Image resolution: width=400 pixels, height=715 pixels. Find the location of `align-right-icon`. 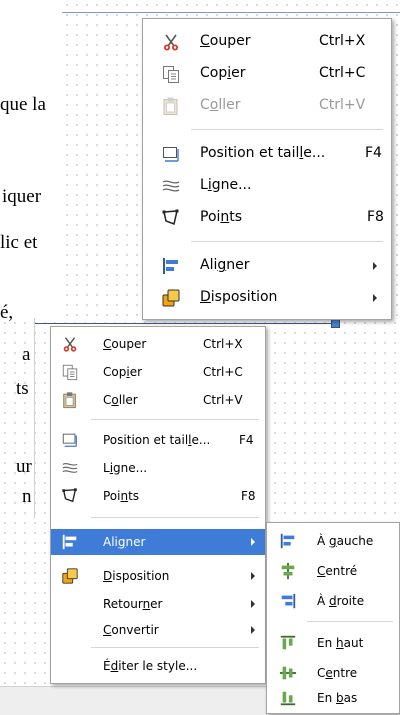

align-right-icon is located at coordinates (288, 602).